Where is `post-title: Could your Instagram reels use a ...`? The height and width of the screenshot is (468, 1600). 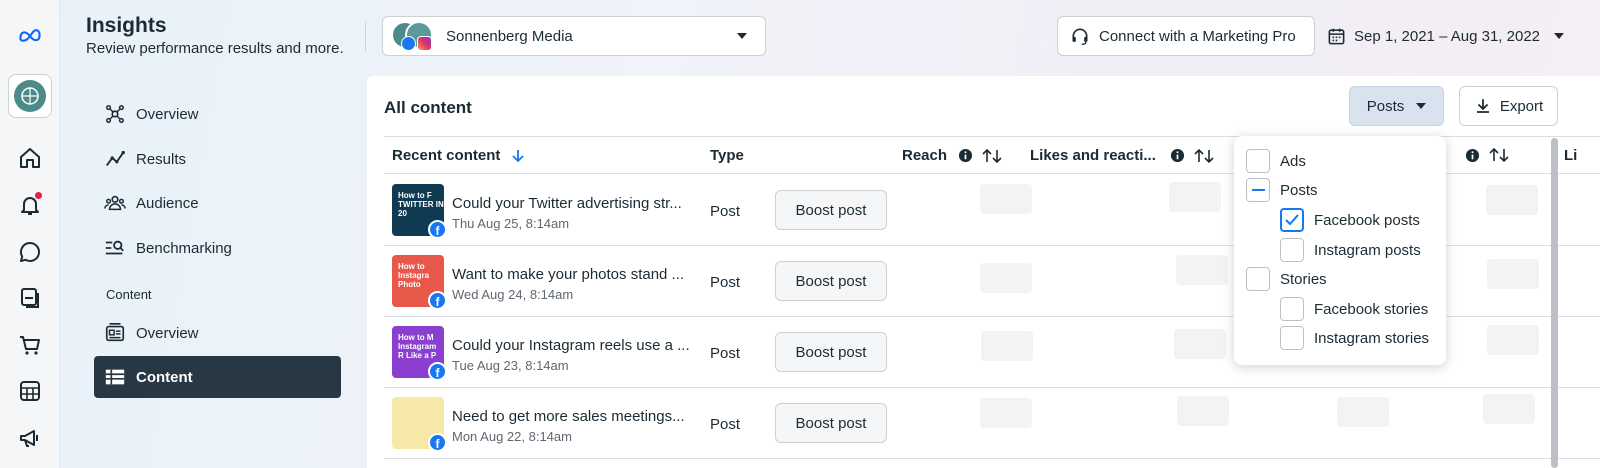 post-title: Could your Instagram reels use a ... is located at coordinates (571, 345).